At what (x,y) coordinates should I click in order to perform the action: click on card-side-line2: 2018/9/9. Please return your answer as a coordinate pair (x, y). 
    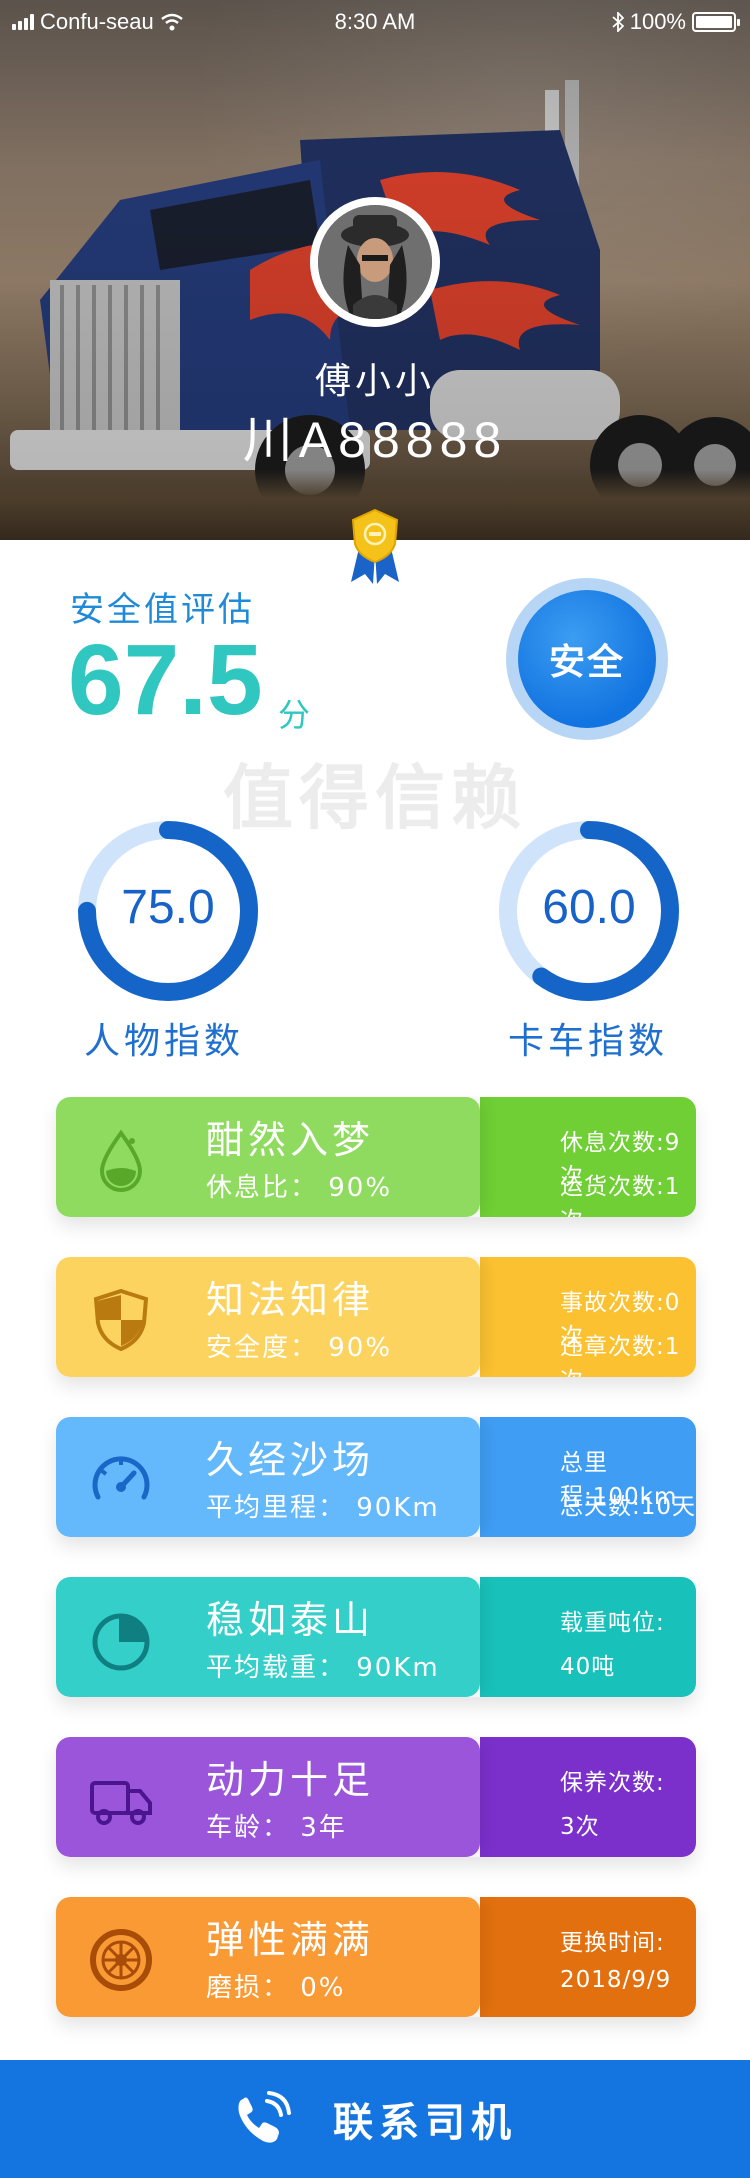
    Looking at the image, I should click on (616, 1980).